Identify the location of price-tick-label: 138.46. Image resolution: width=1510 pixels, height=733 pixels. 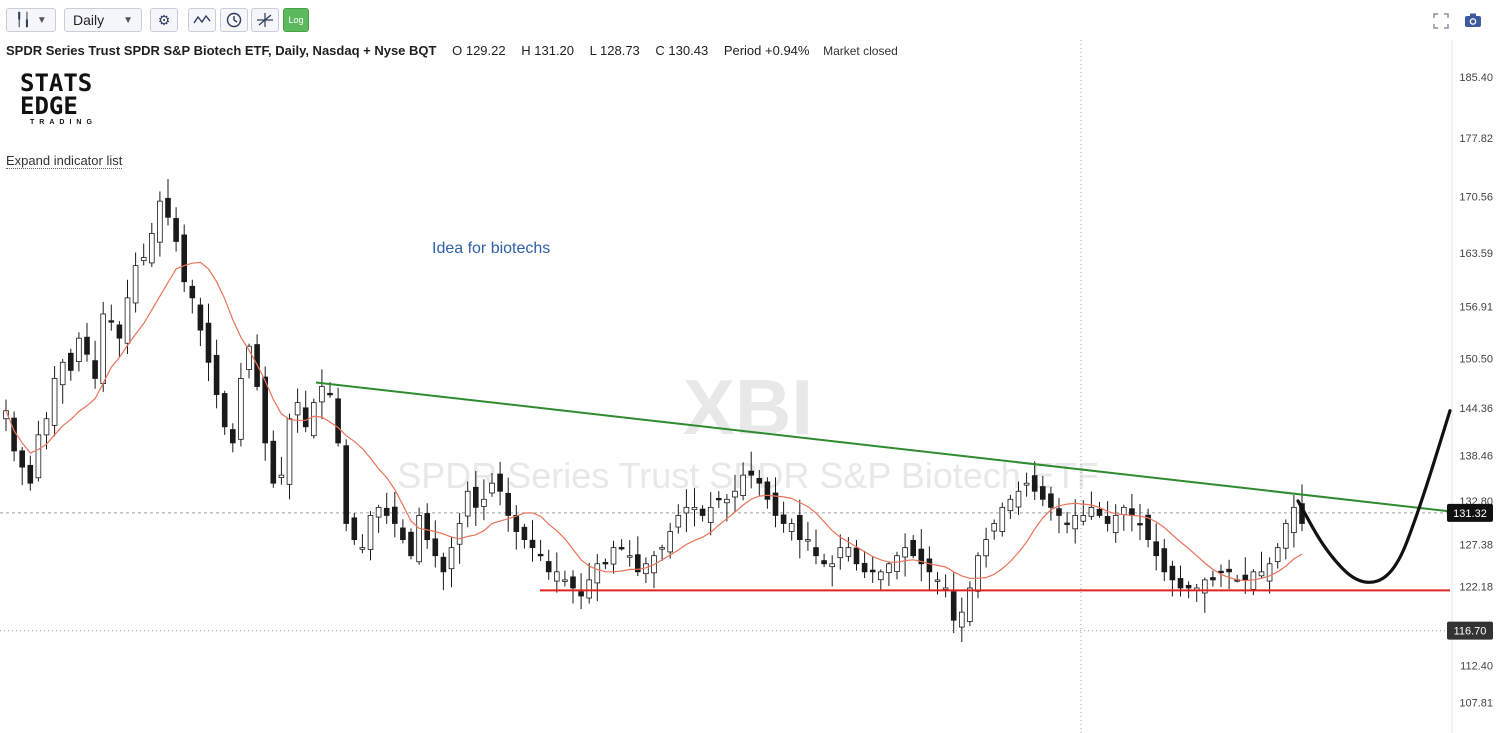
(1476, 456).